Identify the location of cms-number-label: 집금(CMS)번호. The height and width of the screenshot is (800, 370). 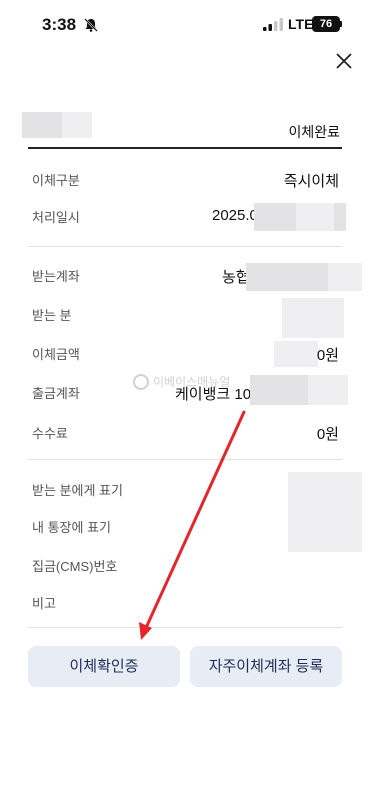
(75, 566).